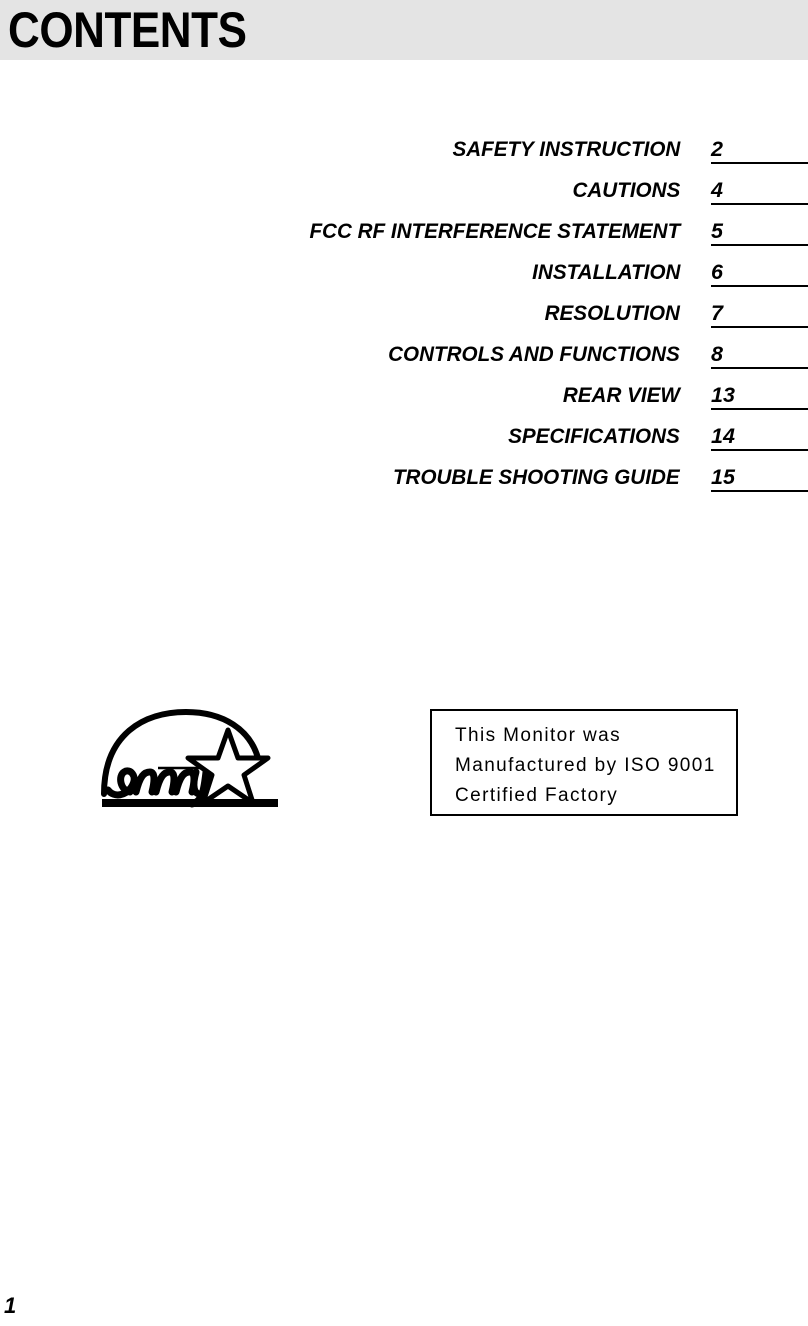 The height and width of the screenshot is (1326, 808). I want to click on toc-entry-leader: 2, so click(759, 150).